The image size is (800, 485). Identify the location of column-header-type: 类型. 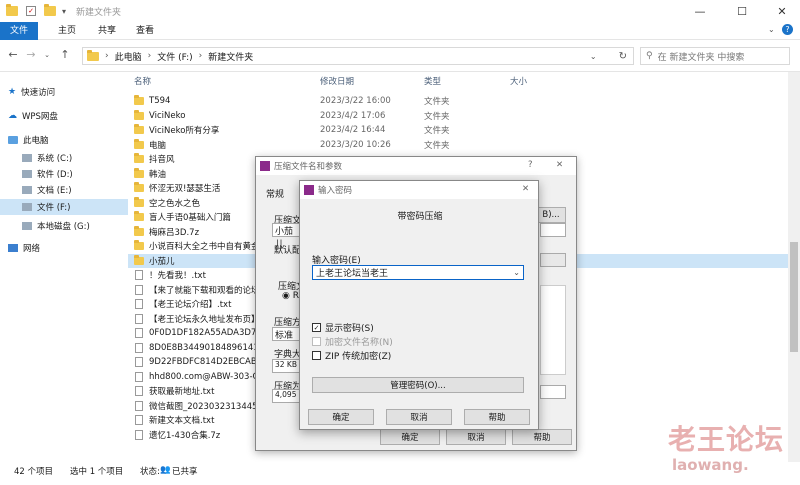
(432, 82).